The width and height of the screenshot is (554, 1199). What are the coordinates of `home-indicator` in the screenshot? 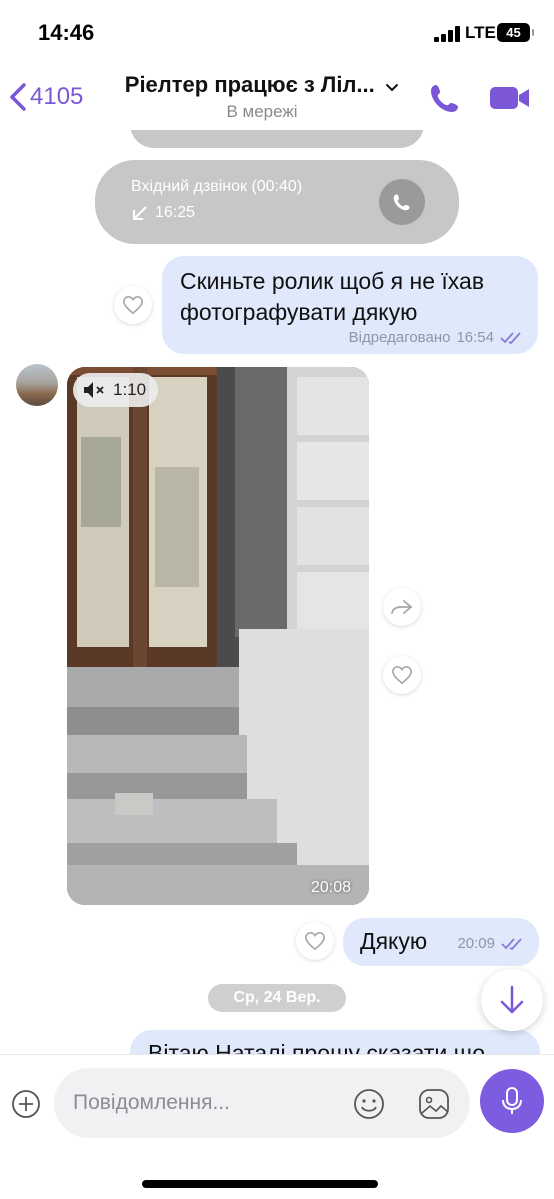 It's located at (260, 1184).